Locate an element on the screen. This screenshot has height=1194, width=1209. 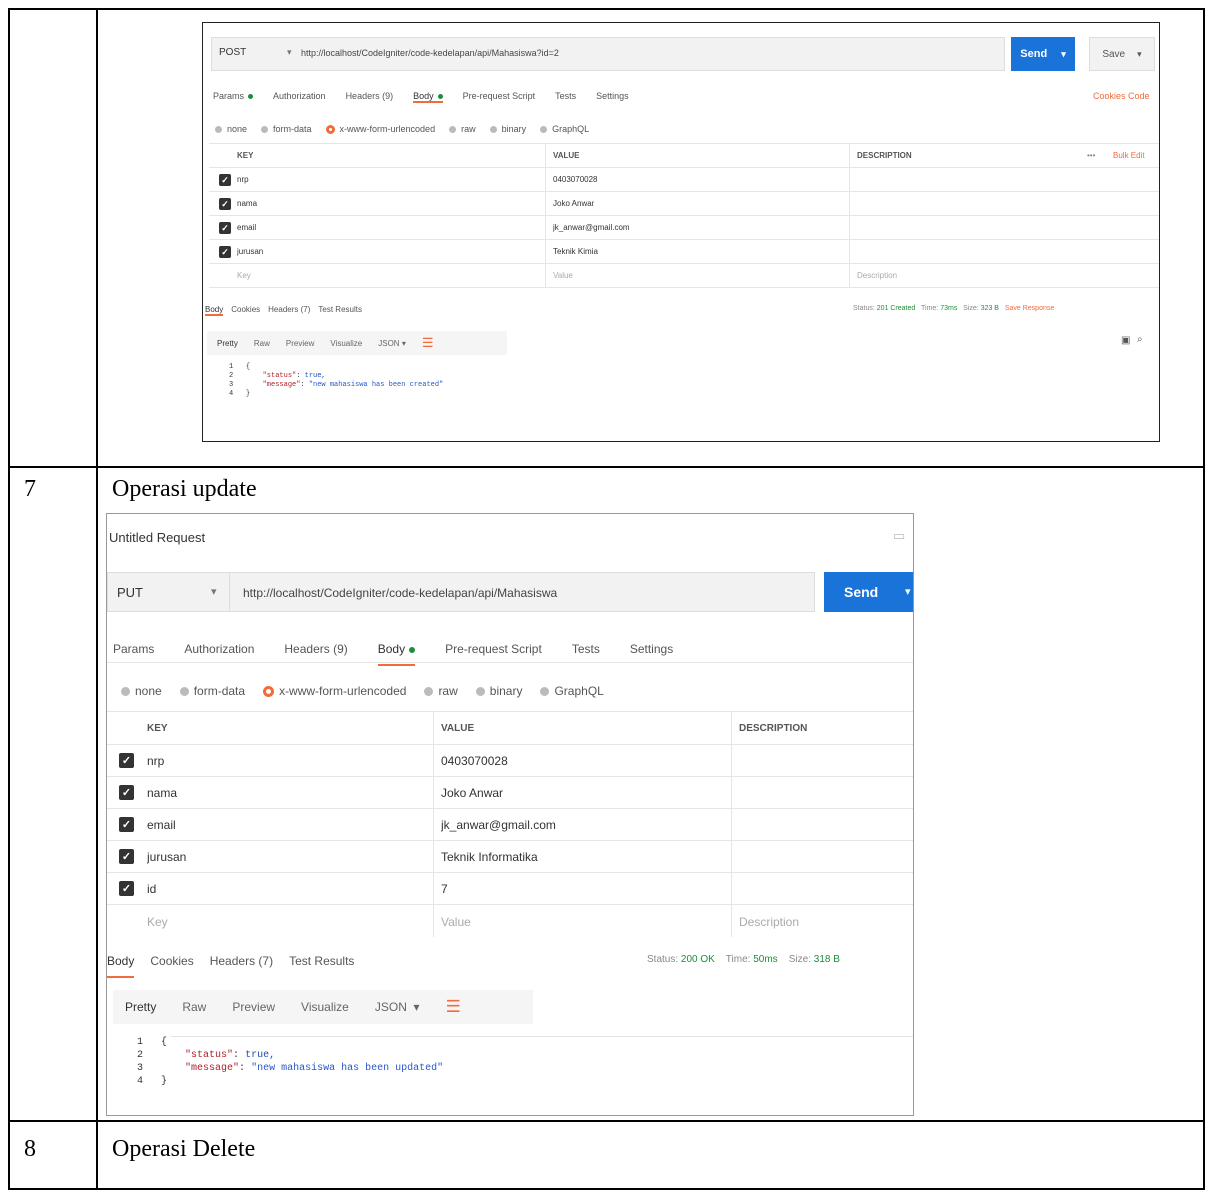
param-key: id is located at coordinates (151, 888).